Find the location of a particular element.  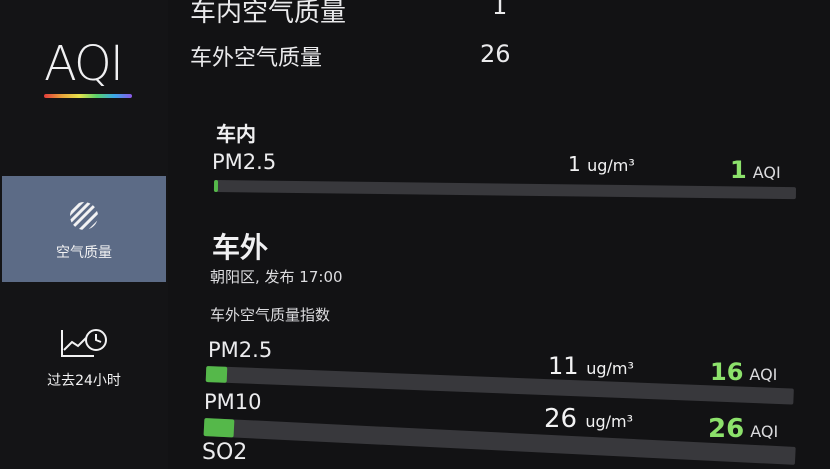

logo-text: AQI is located at coordinates (84, 64).